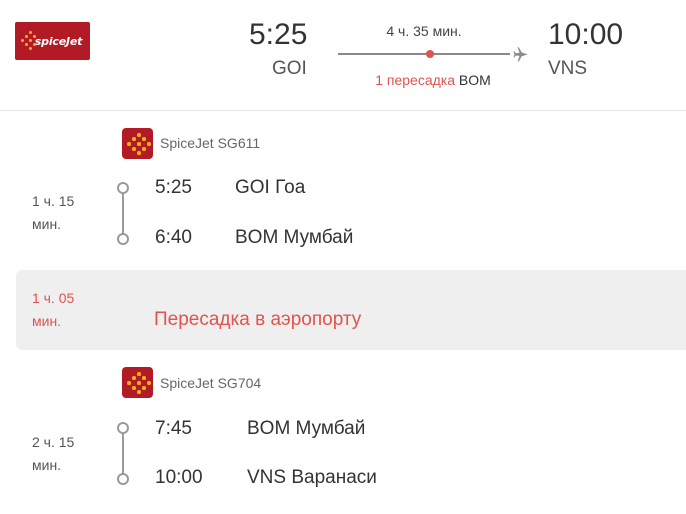 The width and height of the screenshot is (686, 514). Describe the element at coordinates (258, 319) in the screenshot. I see `layover-text: Пересадка в аэропорту` at that location.